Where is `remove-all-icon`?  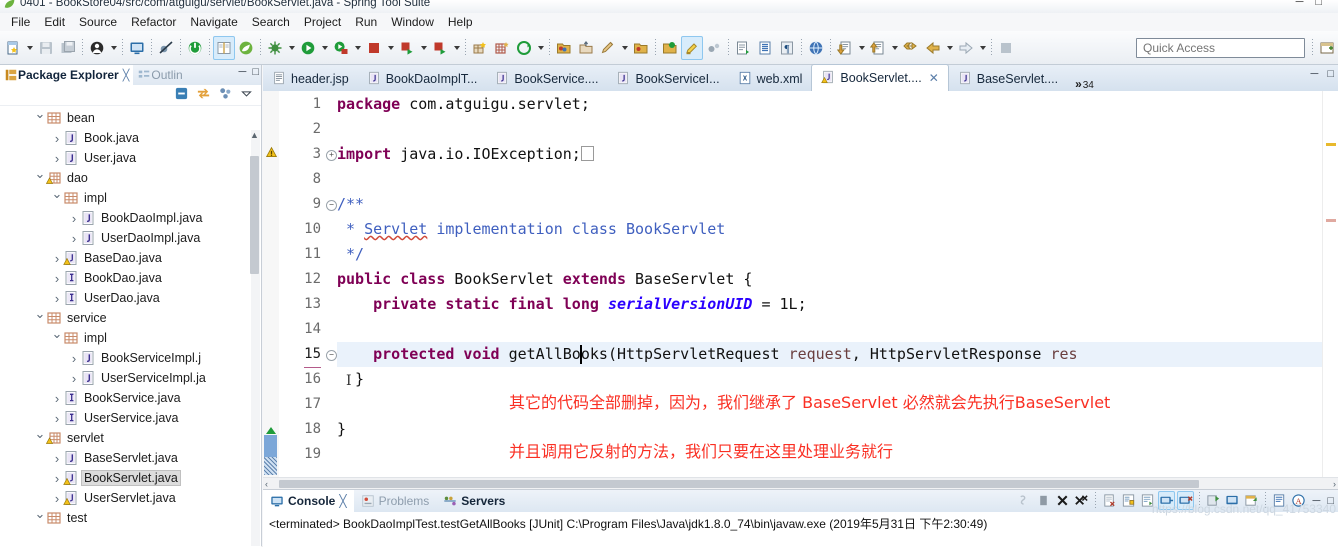
remove-all-icon is located at coordinates (1081, 500).